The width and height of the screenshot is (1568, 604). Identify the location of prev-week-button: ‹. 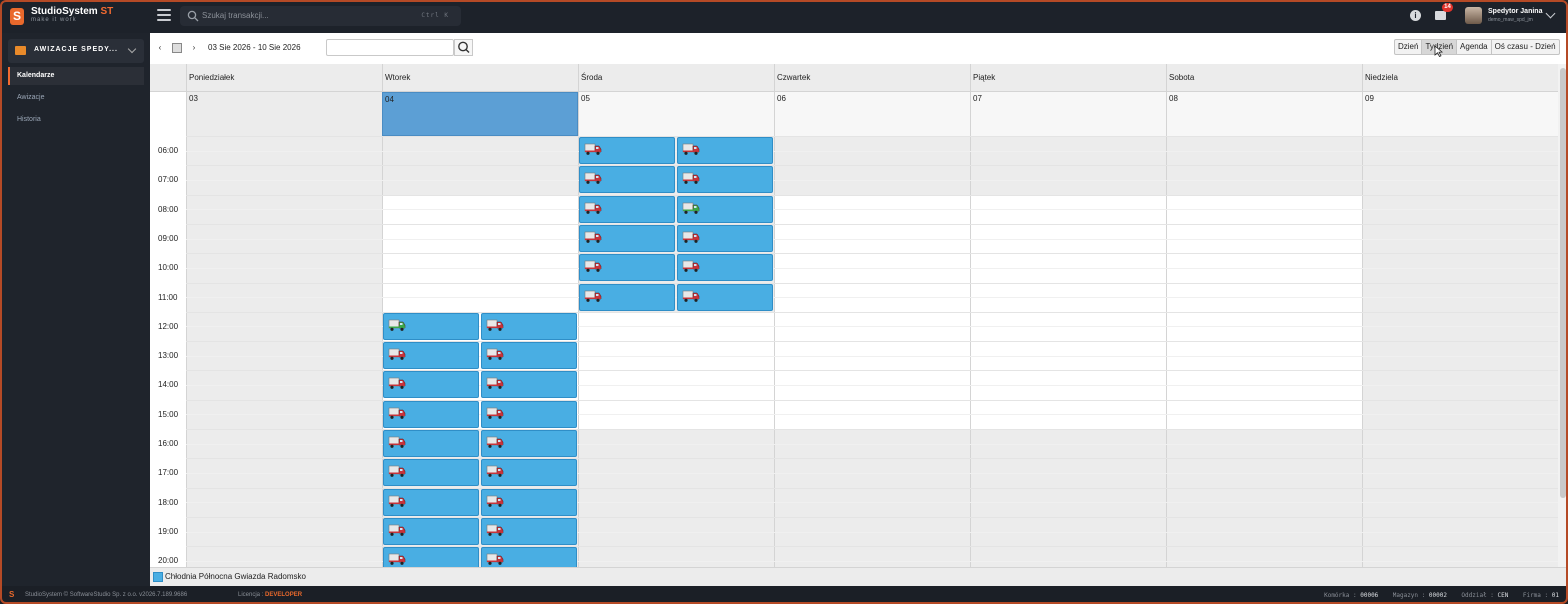
(160, 48).